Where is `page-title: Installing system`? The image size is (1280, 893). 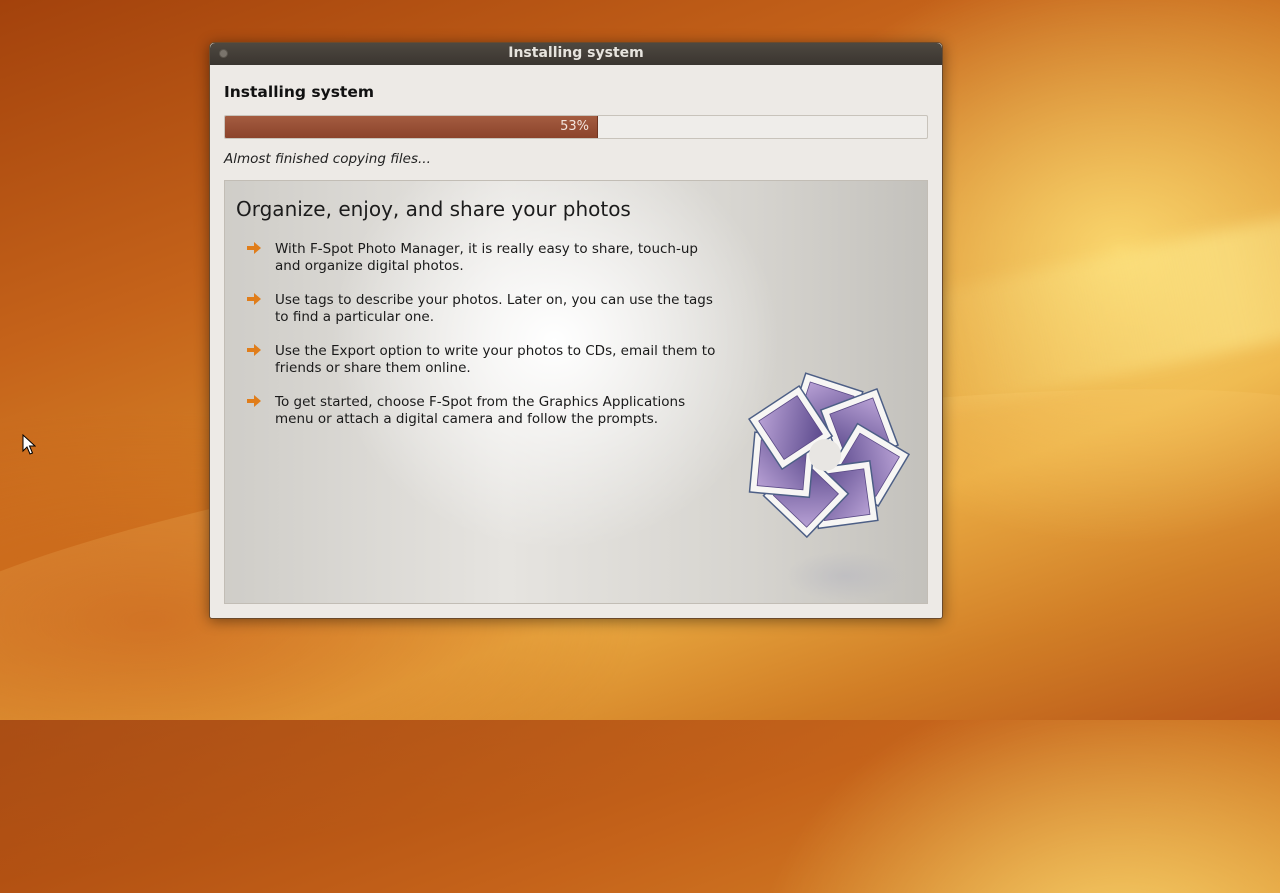
page-title: Installing system is located at coordinates (299, 92).